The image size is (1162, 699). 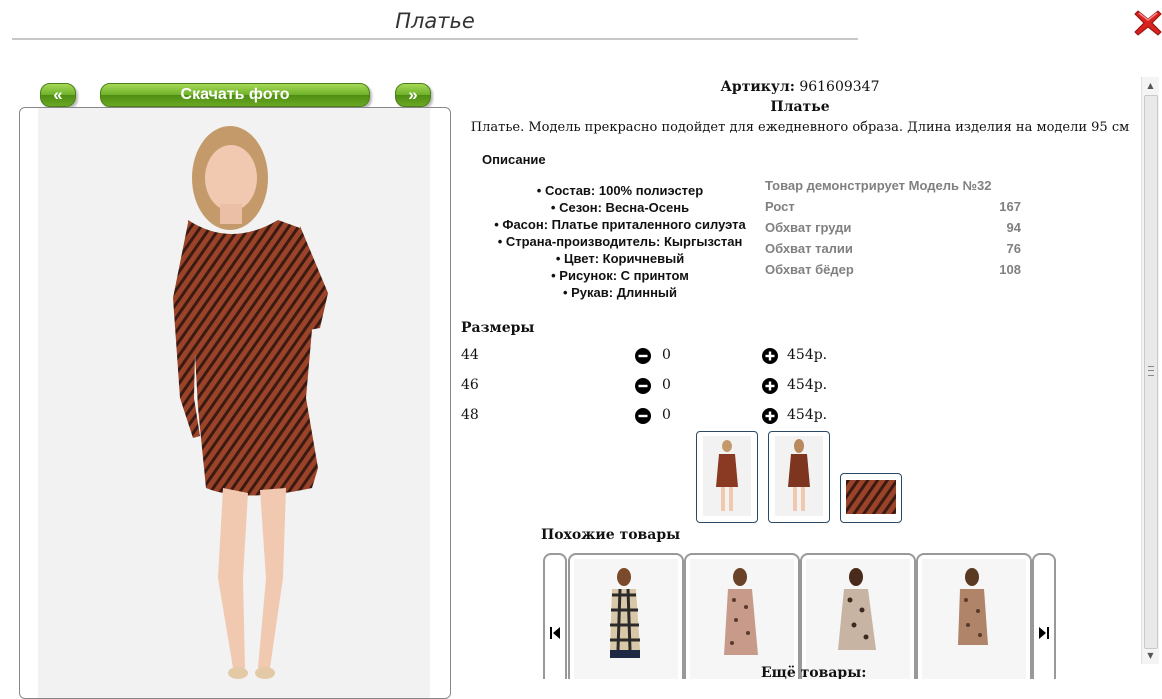 I want to click on measurement-row: Обхват груди 94, so click(x=893, y=227).